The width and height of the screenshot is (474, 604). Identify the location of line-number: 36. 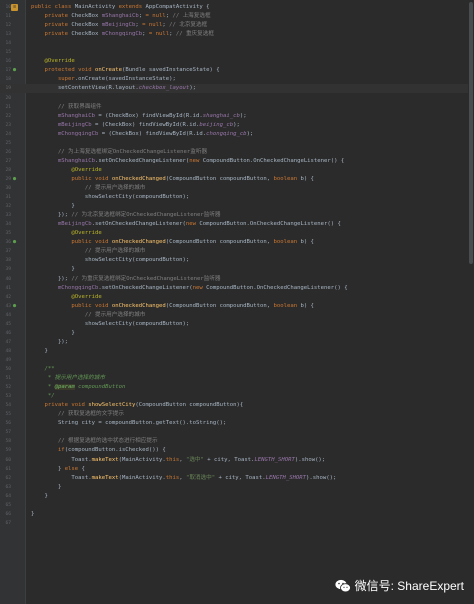
(8, 243).